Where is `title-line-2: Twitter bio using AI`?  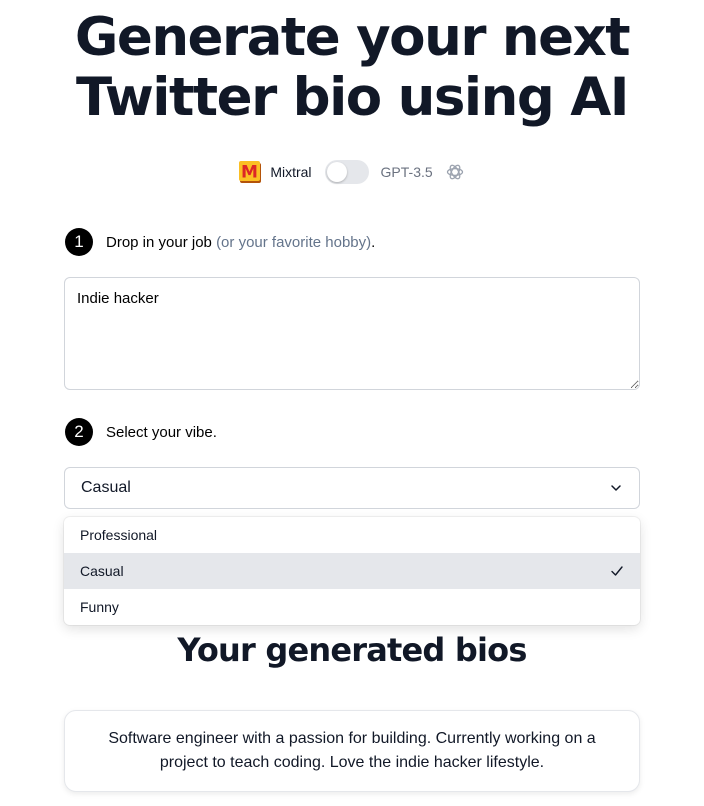
title-line-2: Twitter bio using AI is located at coordinates (352, 97).